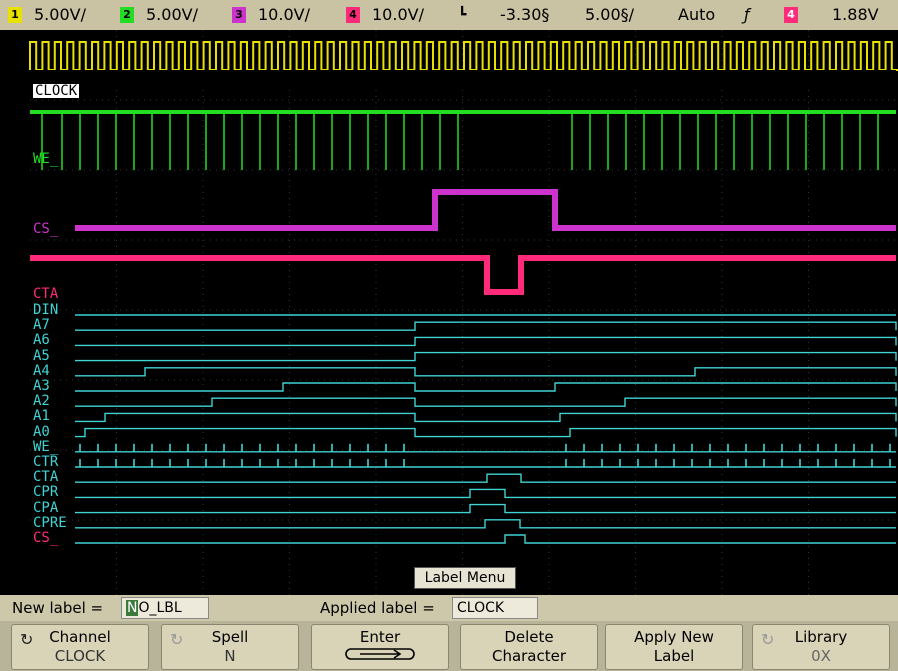  I want to click on new-label-field: NO_LBL, so click(165, 608).